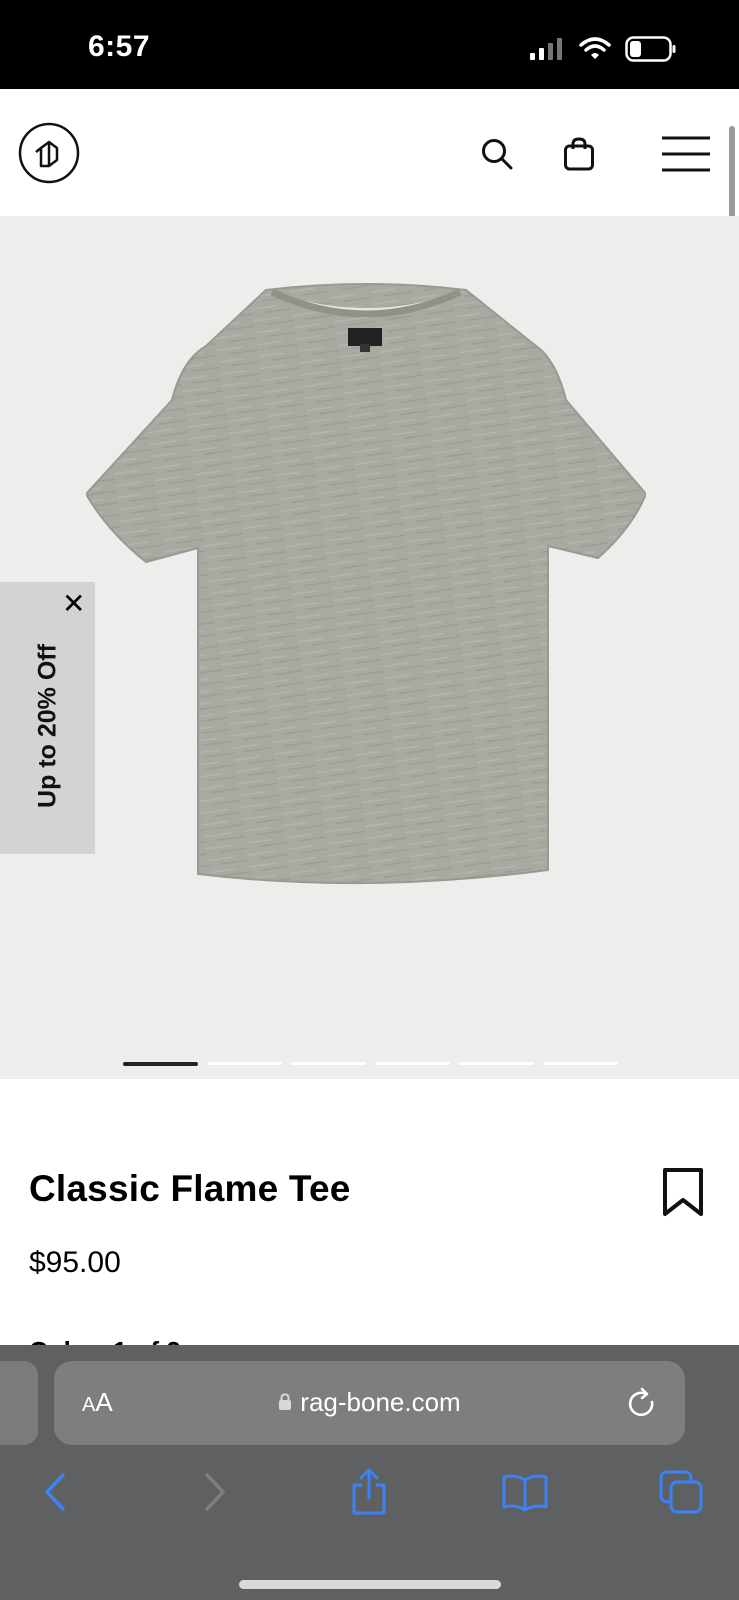 The image size is (739, 1600). I want to click on battery-icon, so click(650, 49).